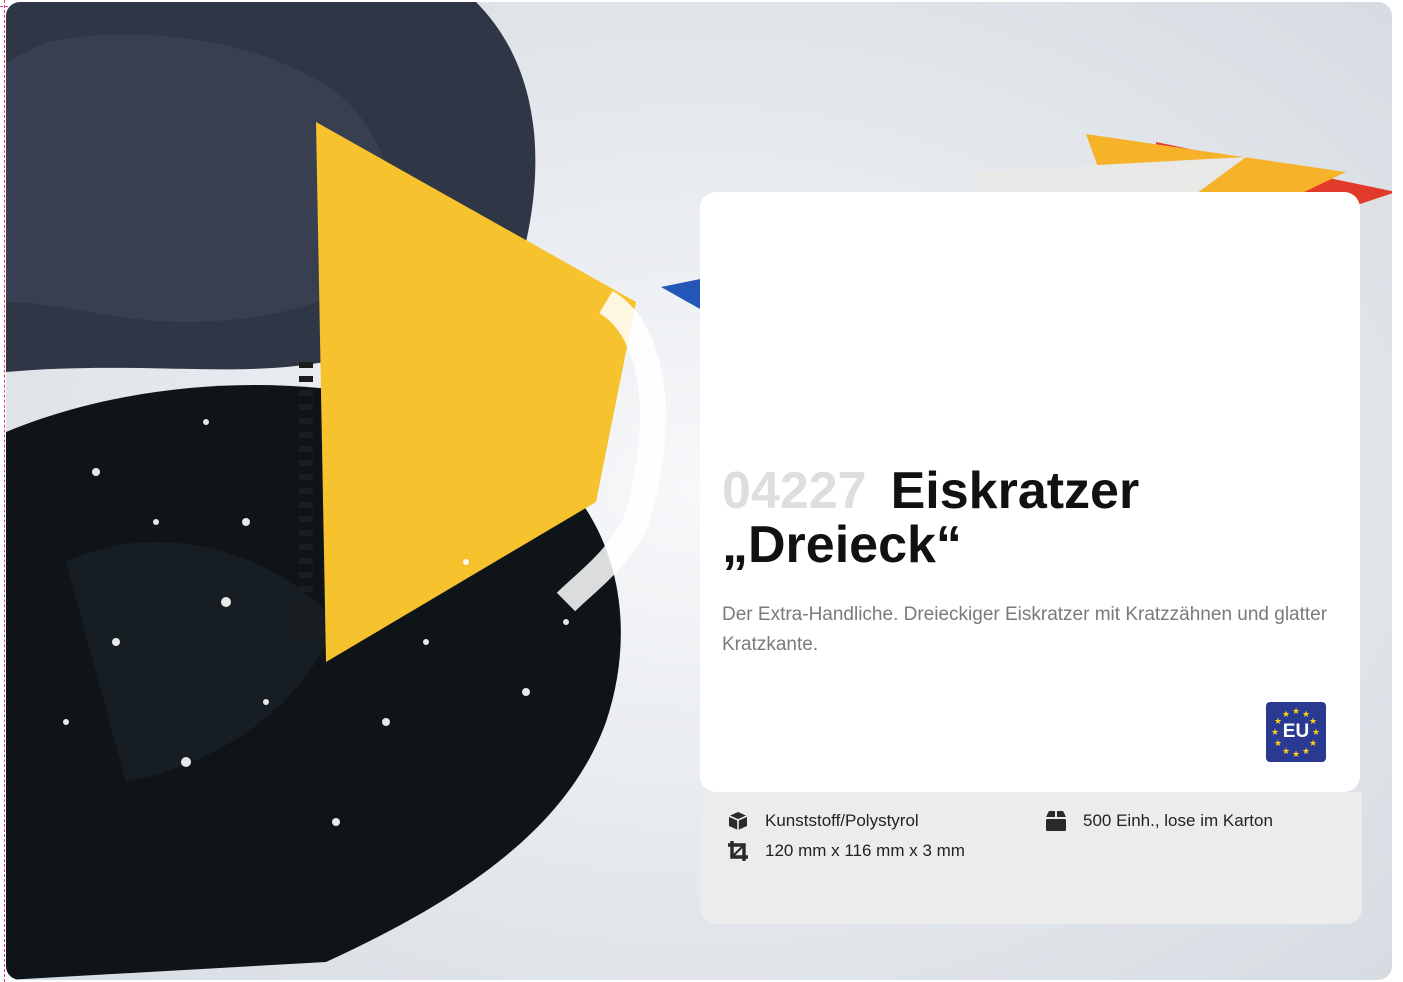 The width and height of the screenshot is (1403, 982). What do you see at coordinates (794, 491) in the screenshot?
I see `product-number: 04227` at bounding box center [794, 491].